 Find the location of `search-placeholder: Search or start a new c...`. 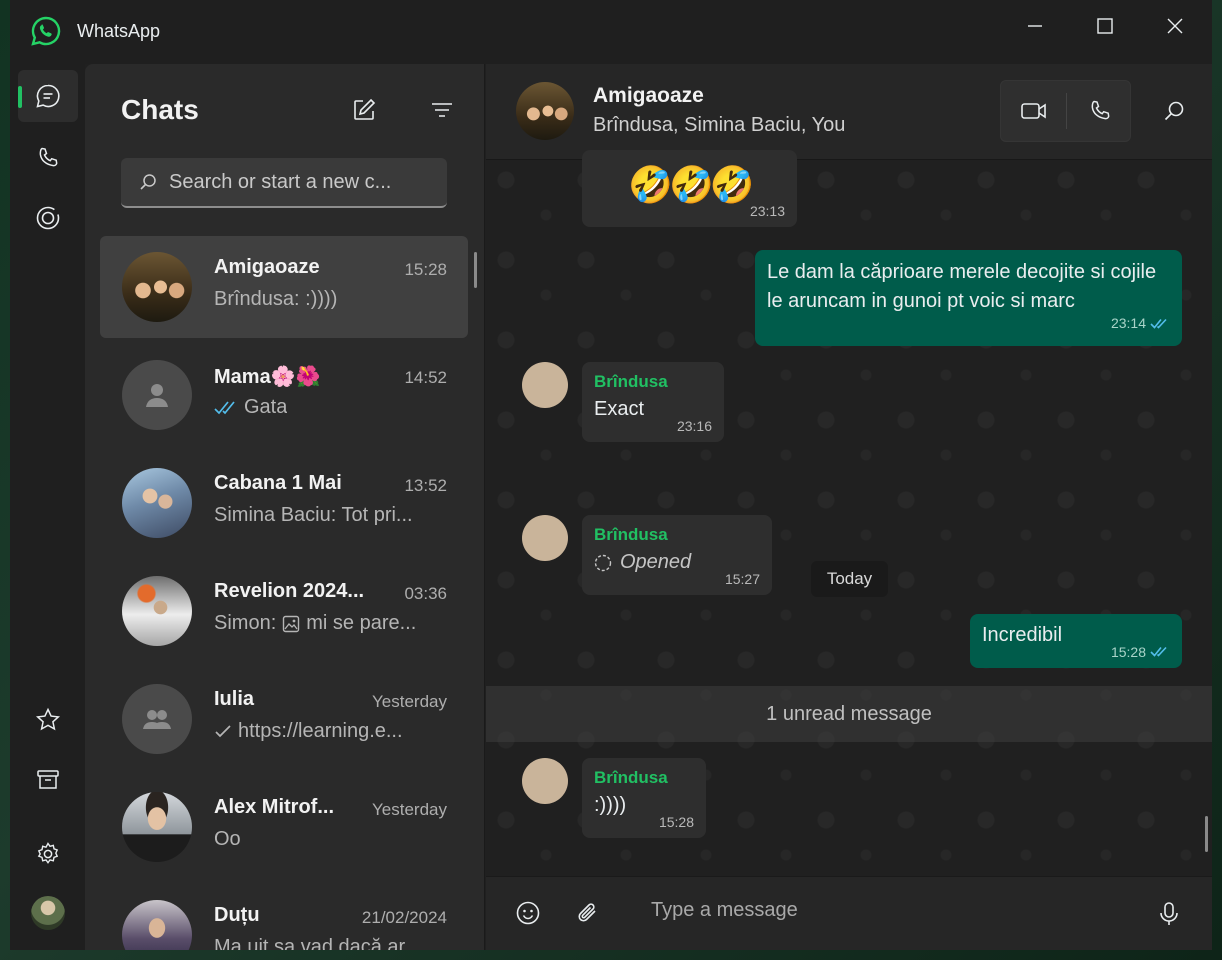

search-placeholder: Search or start a new c... is located at coordinates (280, 181).